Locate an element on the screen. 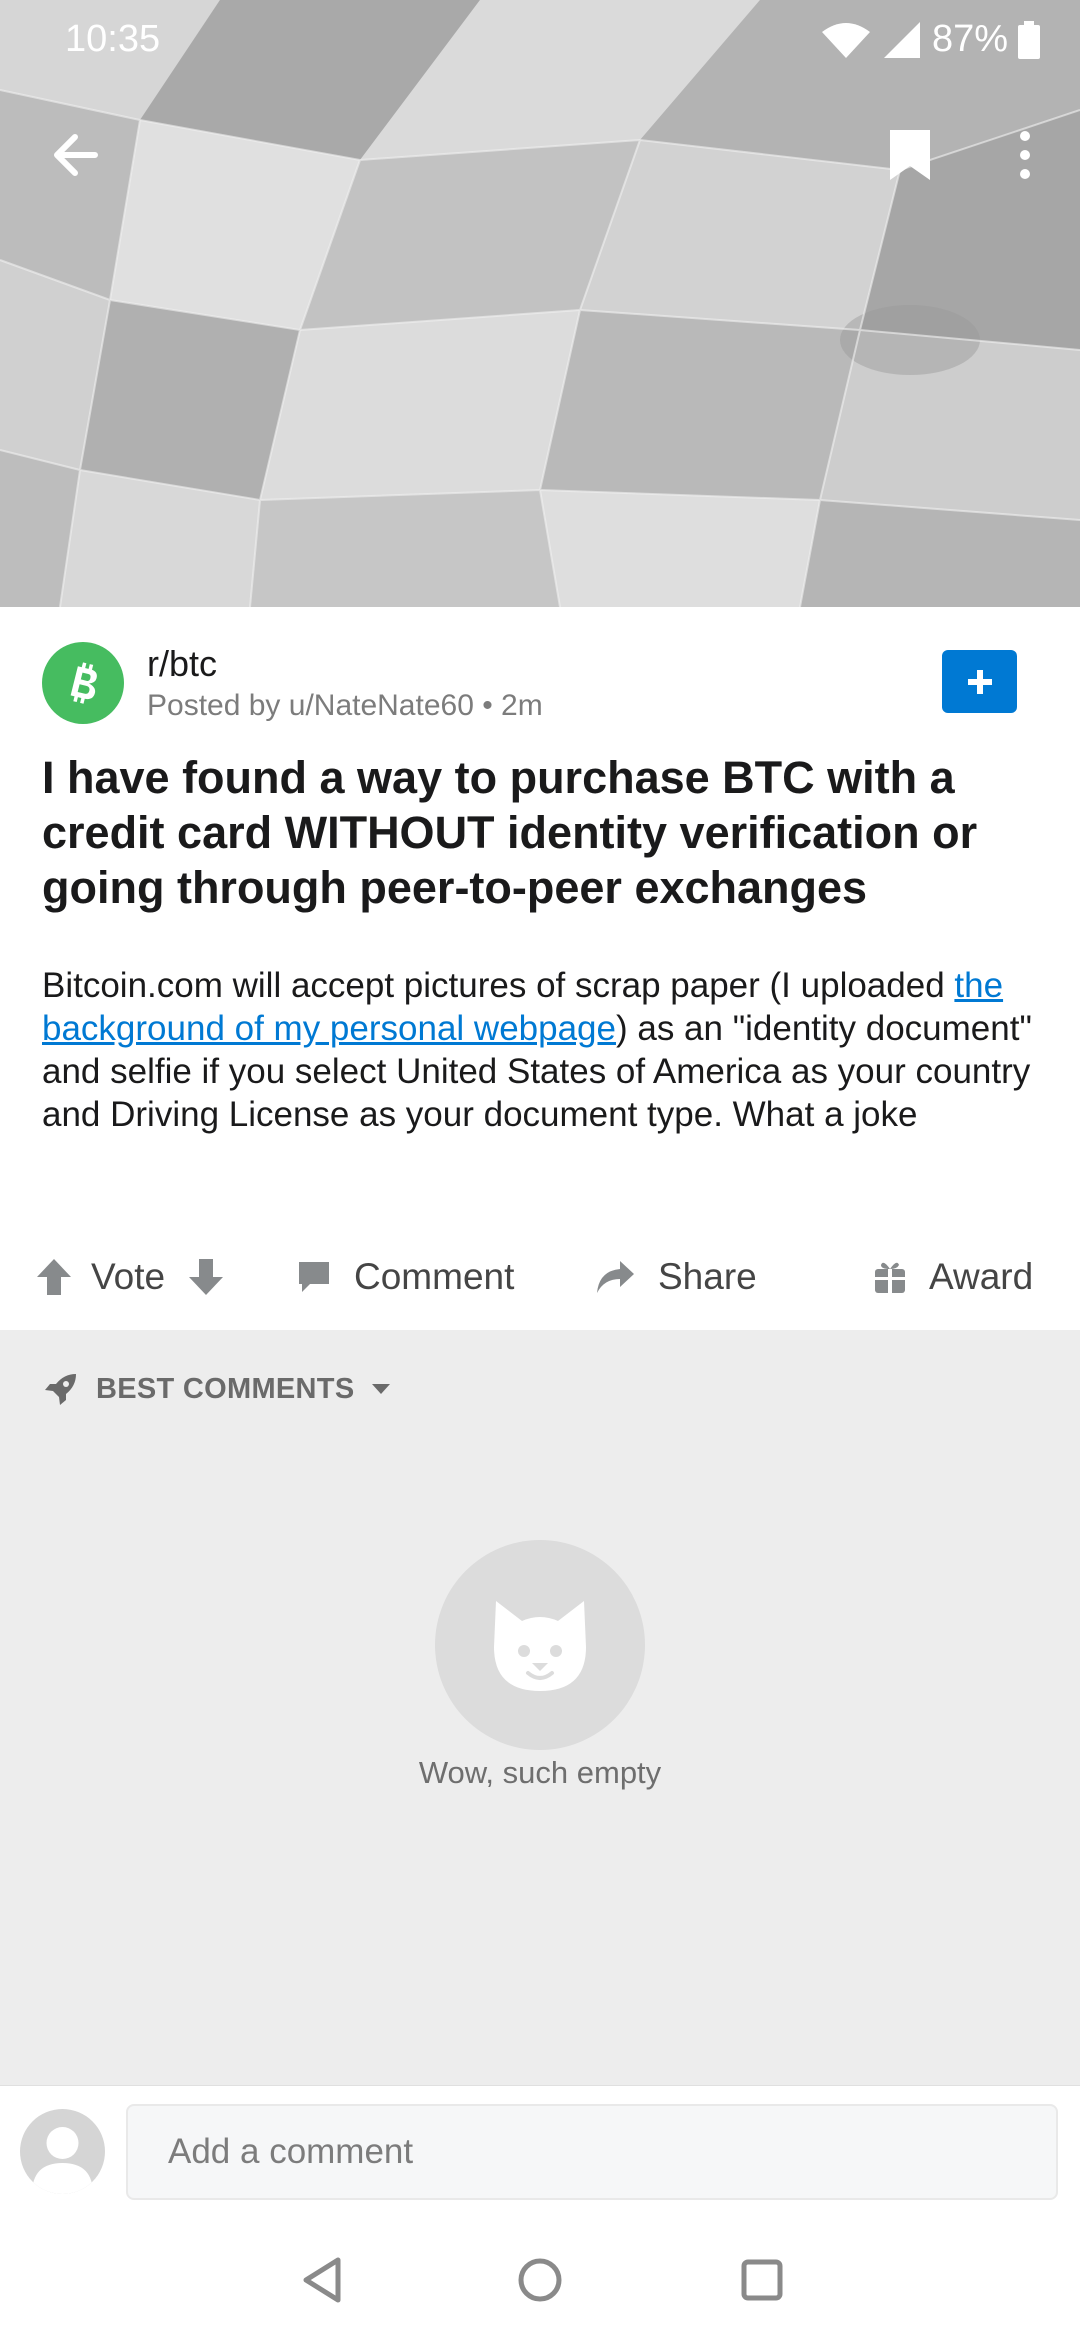 This screenshot has height=2340, width=1080. system-navigation-bar is located at coordinates (540, 2280).